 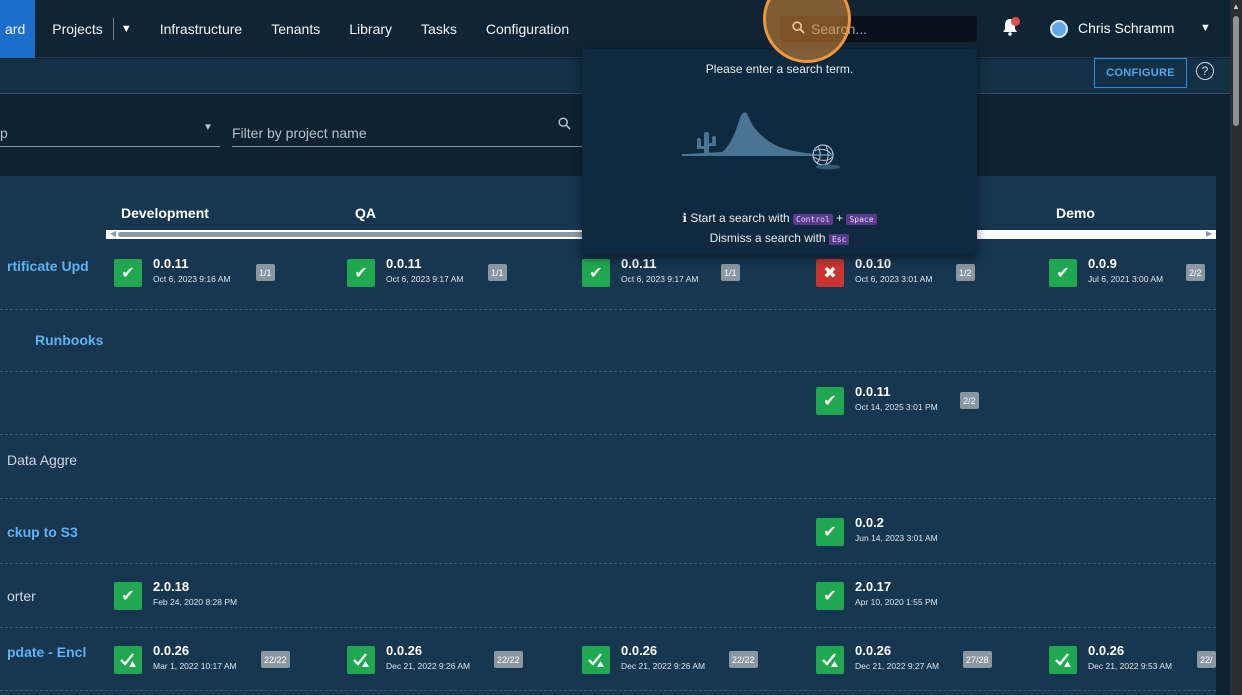 I want to click on project-link: ckup to S3, so click(x=42, y=532).